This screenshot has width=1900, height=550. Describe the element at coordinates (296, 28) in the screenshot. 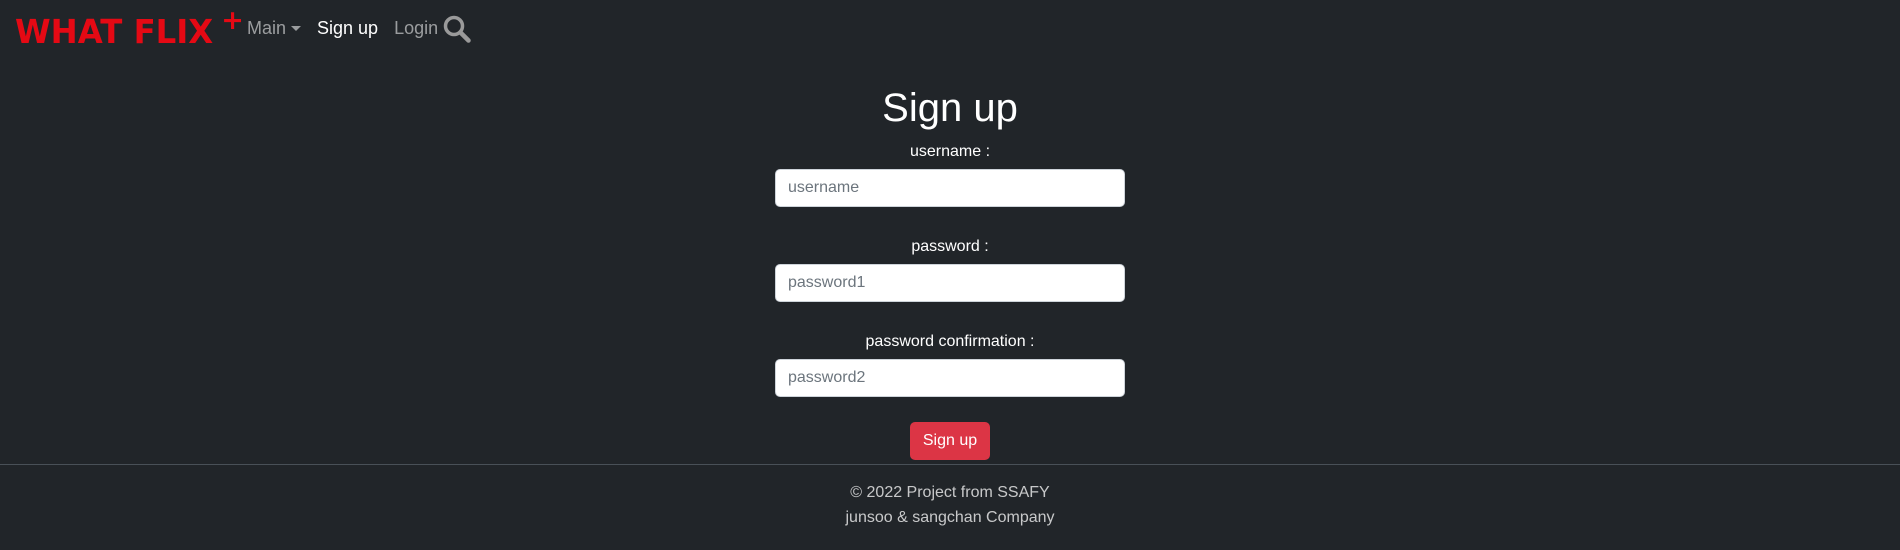

I see `chevron-down-icon` at that location.